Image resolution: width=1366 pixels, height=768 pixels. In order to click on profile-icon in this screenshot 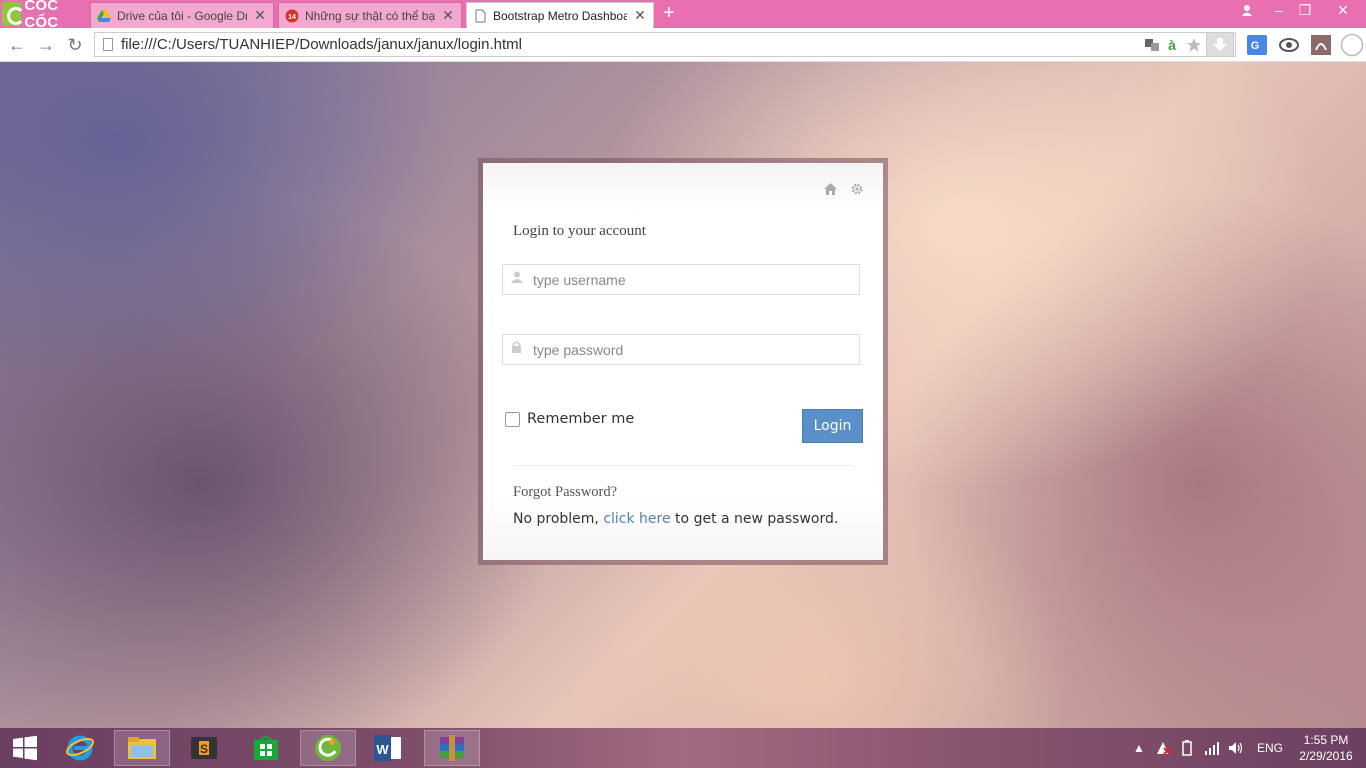, I will do `click(1247, 11)`.